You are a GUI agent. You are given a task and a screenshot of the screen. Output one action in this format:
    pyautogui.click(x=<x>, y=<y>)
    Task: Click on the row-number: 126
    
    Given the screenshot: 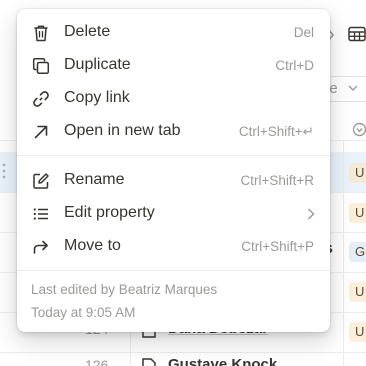 What is the action you would take?
    pyautogui.click(x=97, y=361)
    